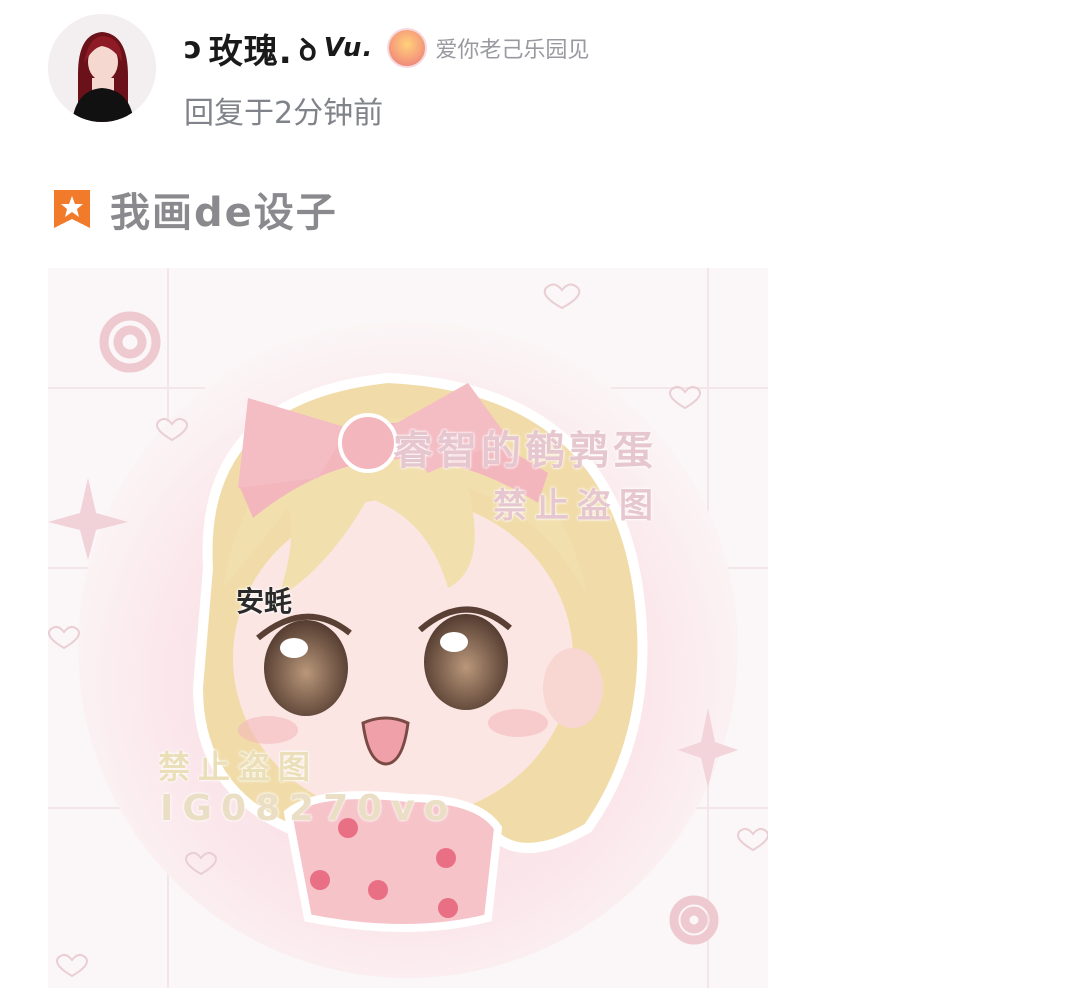  I want to click on username-suffix: Vu., so click(348, 48).